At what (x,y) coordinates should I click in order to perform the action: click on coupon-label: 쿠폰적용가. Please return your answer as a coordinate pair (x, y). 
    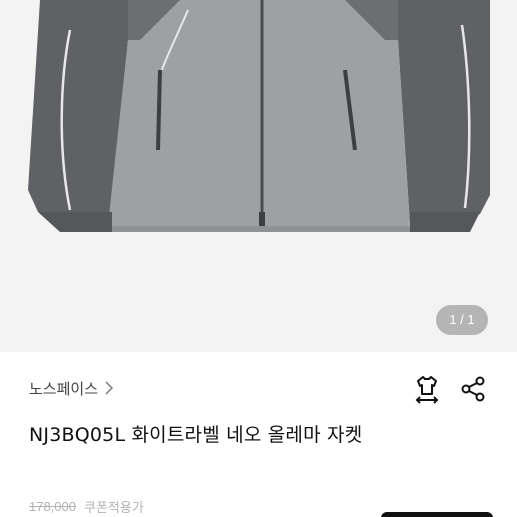
    Looking at the image, I should click on (114, 508).